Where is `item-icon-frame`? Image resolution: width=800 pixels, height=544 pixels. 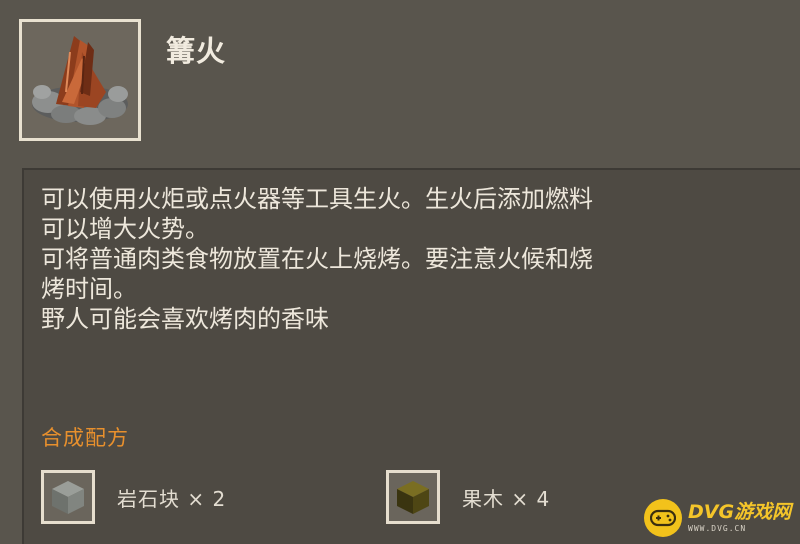 item-icon-frame is located at coordinates (80, 80).